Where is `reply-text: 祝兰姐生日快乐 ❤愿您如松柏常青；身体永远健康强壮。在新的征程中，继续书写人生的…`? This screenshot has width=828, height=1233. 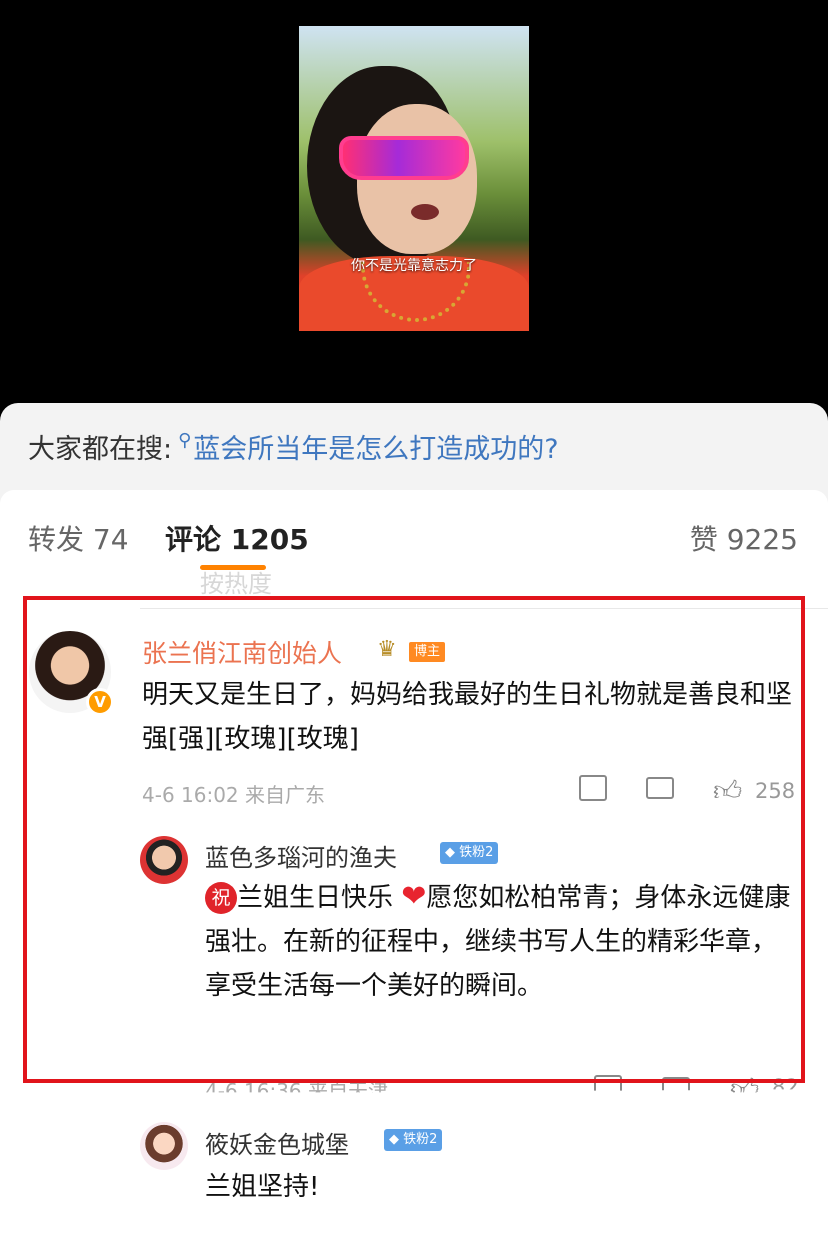
reply-text: 祝兰姐生日快乐 ❤愿您如松柏常青；身体永远健康强壮。在新的征程中，继续书写人生的… is located at coordinates (500, 941).